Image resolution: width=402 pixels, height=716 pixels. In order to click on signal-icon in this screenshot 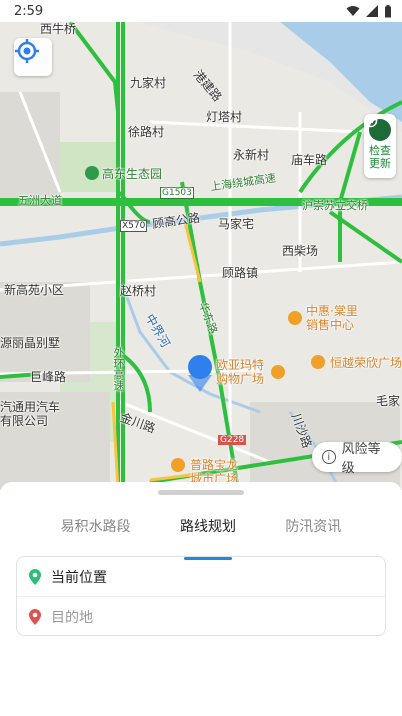, I will do `click(372, 11)`.